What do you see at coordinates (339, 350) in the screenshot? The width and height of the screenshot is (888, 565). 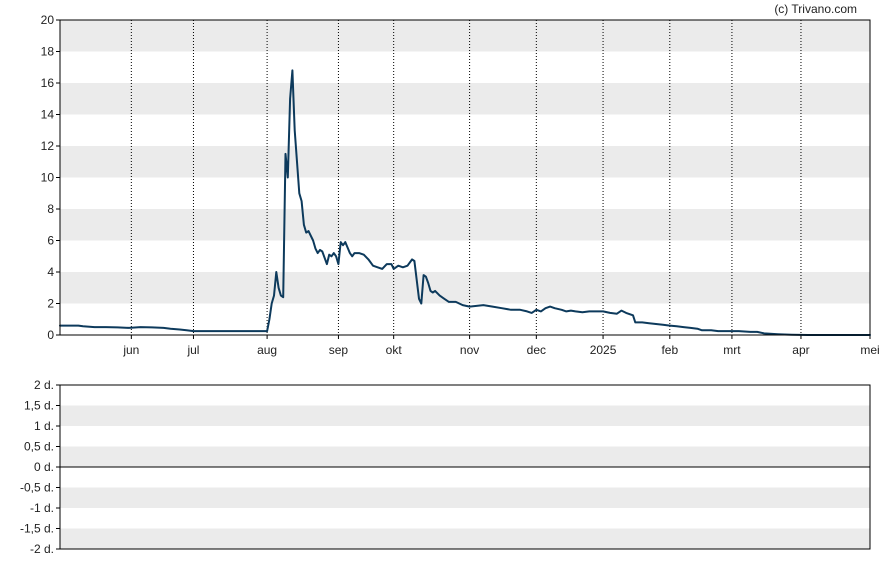 I see `x-tick-label: sep` at bounding box center [339, 350].